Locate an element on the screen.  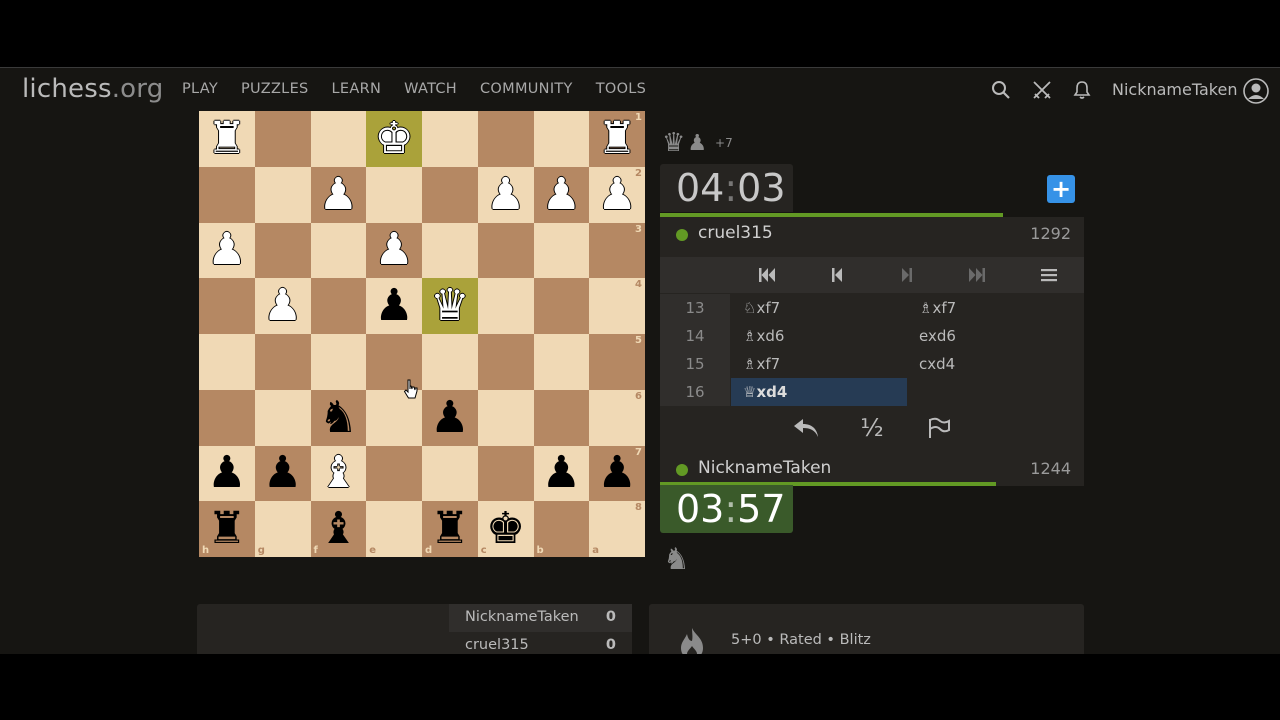
square-f1 is located at coordinates (338, 139).